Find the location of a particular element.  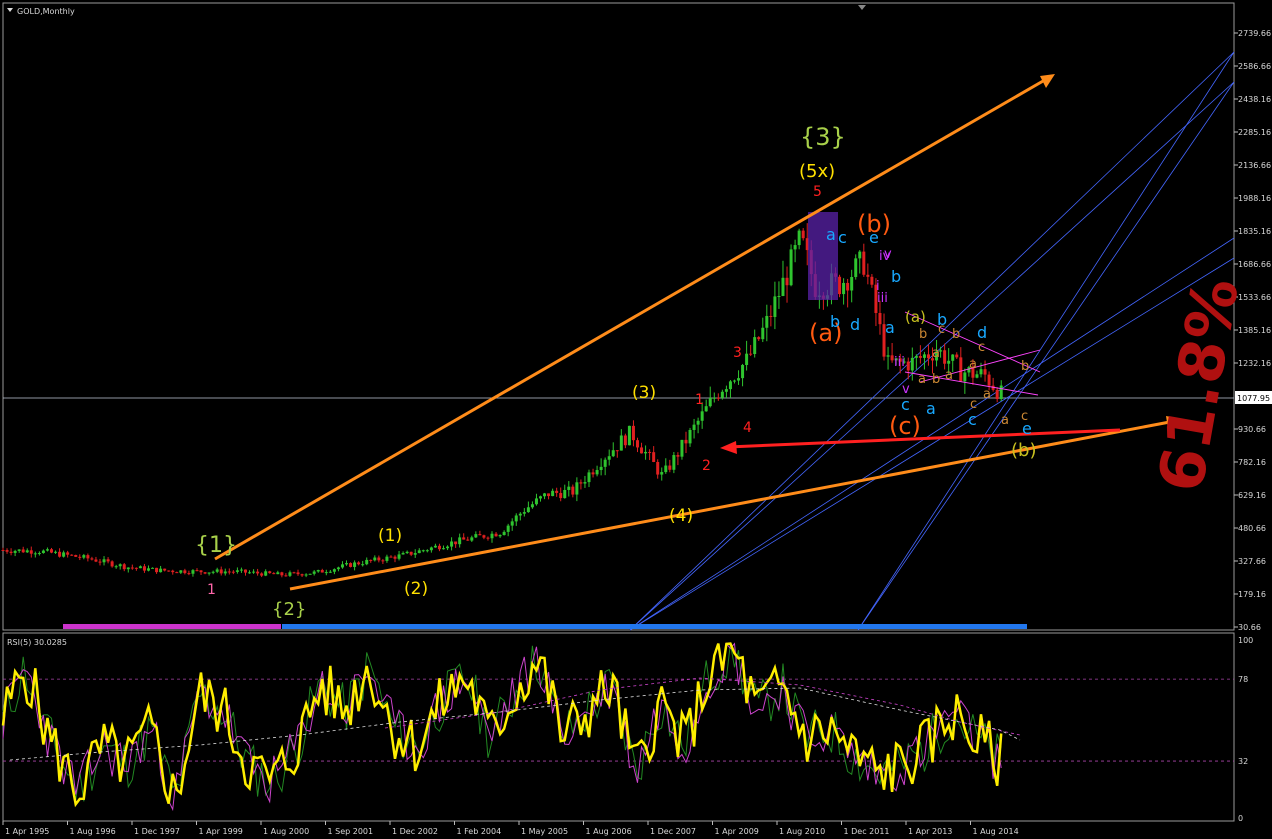

main-title: GOLD,Monthly is located at coordinates (46, 11).